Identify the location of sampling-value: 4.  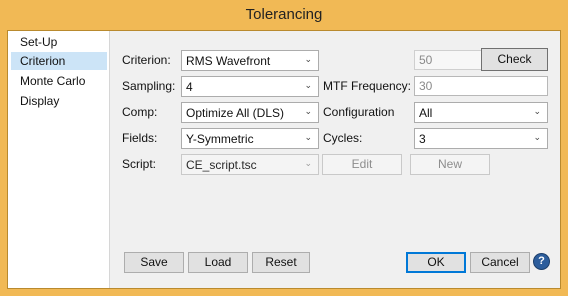
(189, 87).